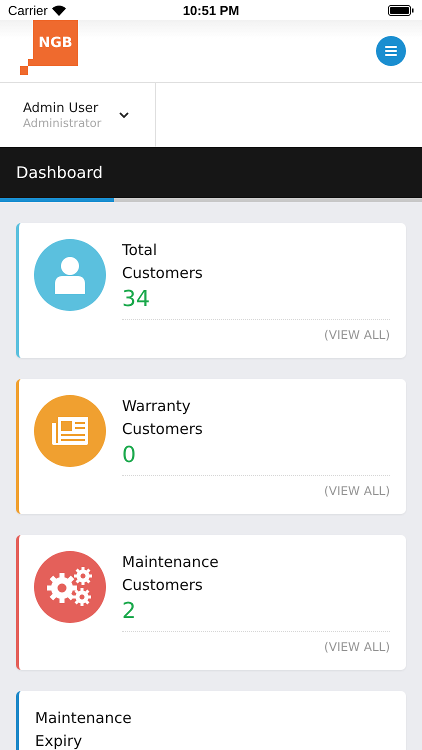 Image resolution: width=422 pixels, height=750 pixels. Describe the element at coordinates (401, 10) in the screenshot. I see `battery-icon` at that location.